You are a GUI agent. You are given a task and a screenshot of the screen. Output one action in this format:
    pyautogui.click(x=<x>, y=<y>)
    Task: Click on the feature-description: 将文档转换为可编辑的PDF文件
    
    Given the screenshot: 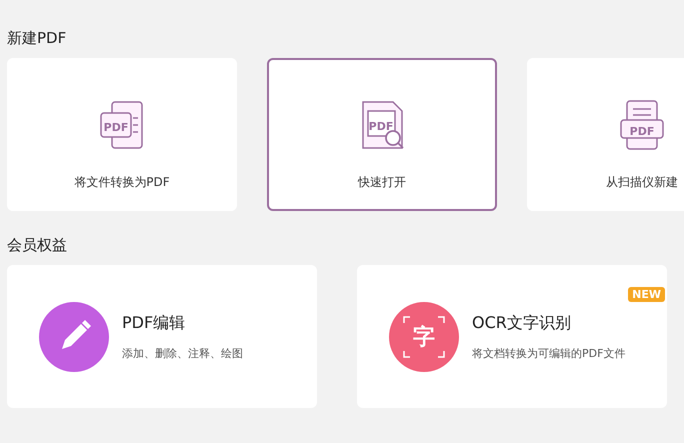 What is the action you would take?
    pyautogui.click(x=549, y=353)
    